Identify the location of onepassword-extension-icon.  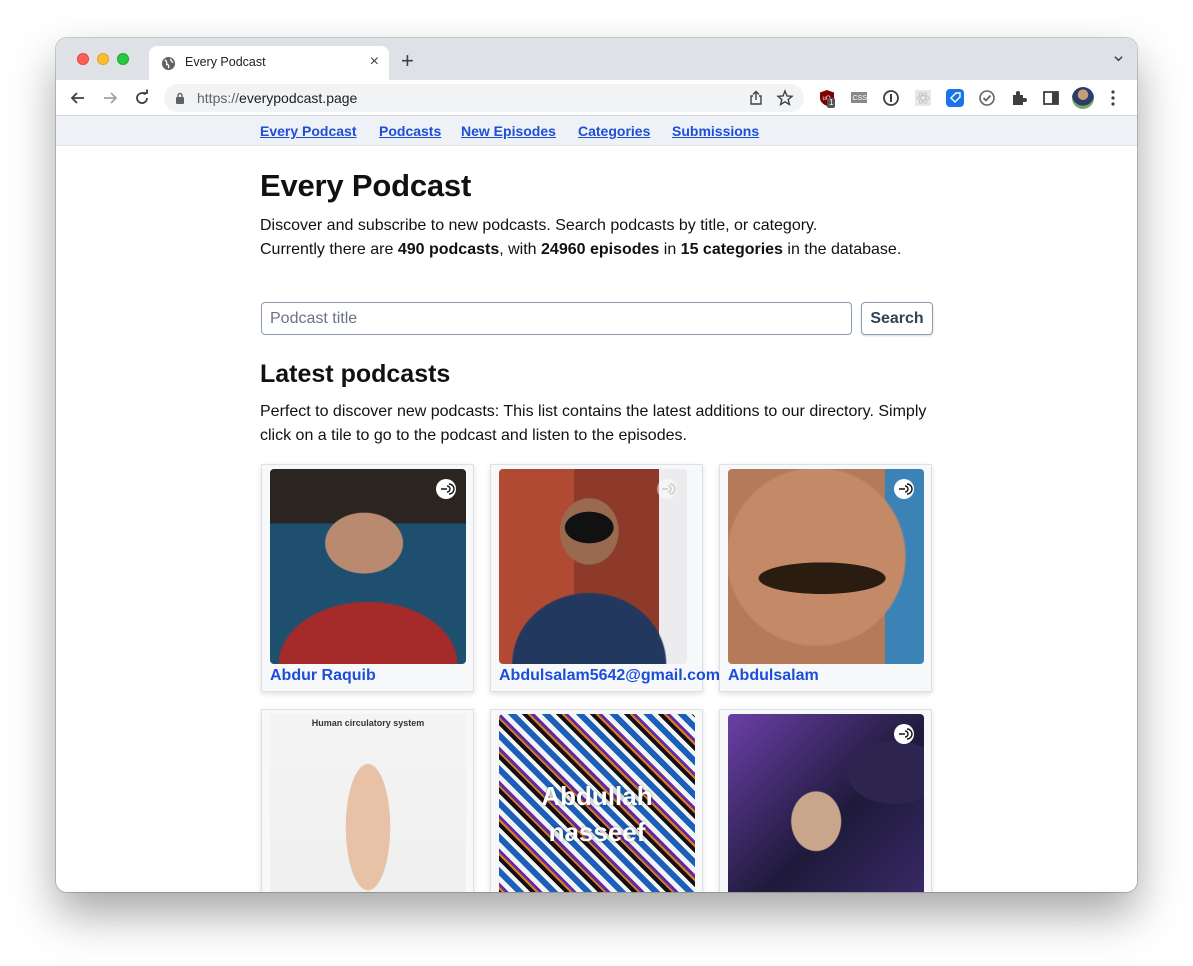
(891, 98).